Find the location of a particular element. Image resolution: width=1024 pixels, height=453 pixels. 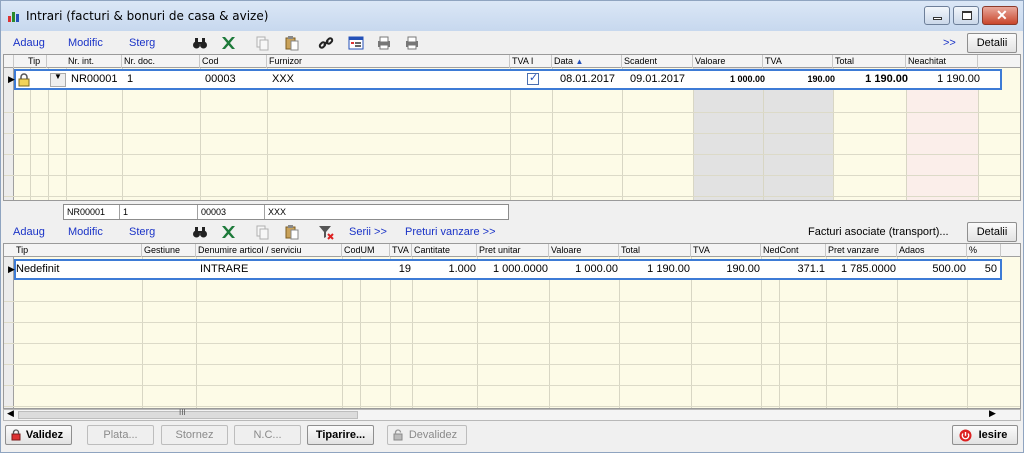

scroll-grip: III is located at coordinates (182, 412).